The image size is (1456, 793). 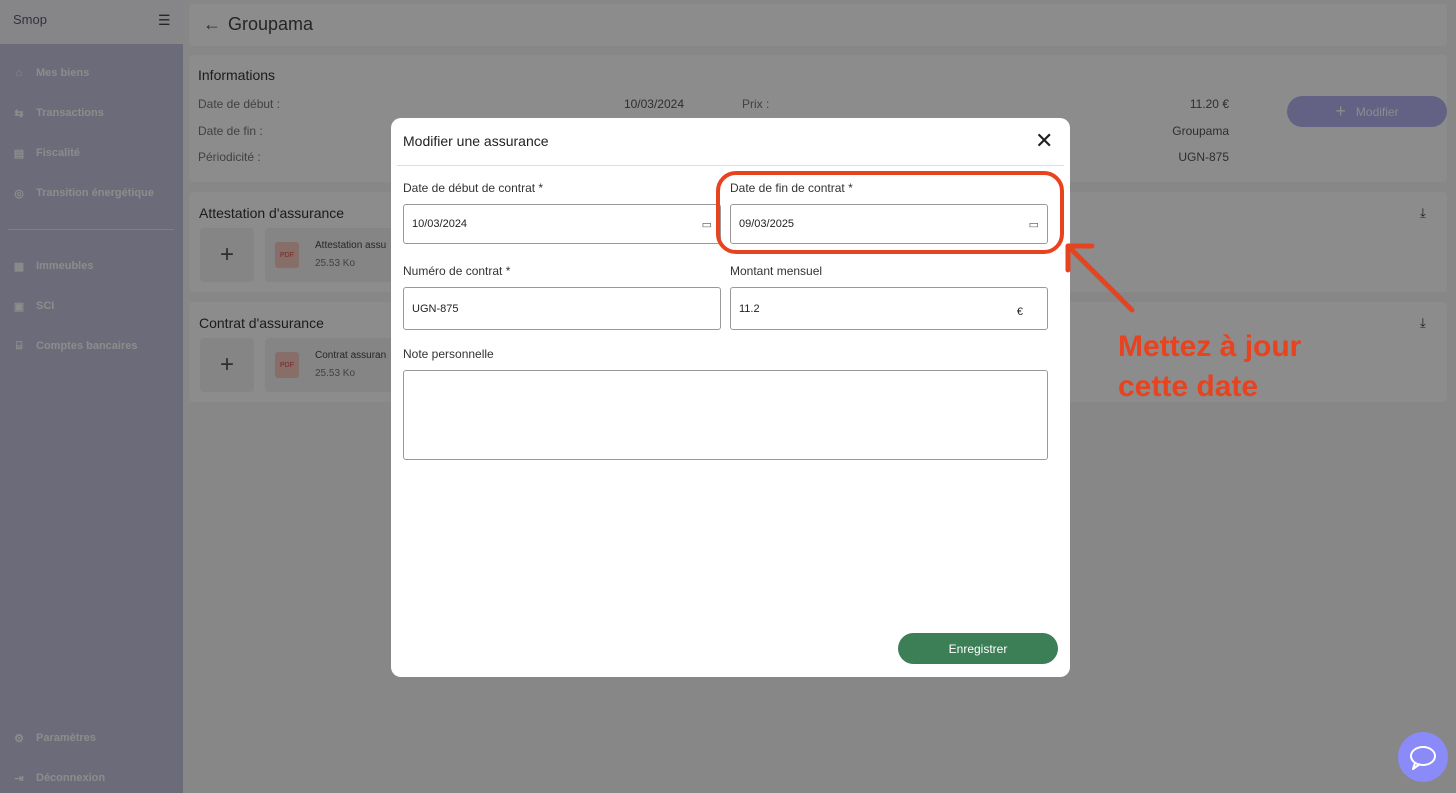 I want to click on start-date-label: Date de début de contrat *, so click(x=473, y=188).